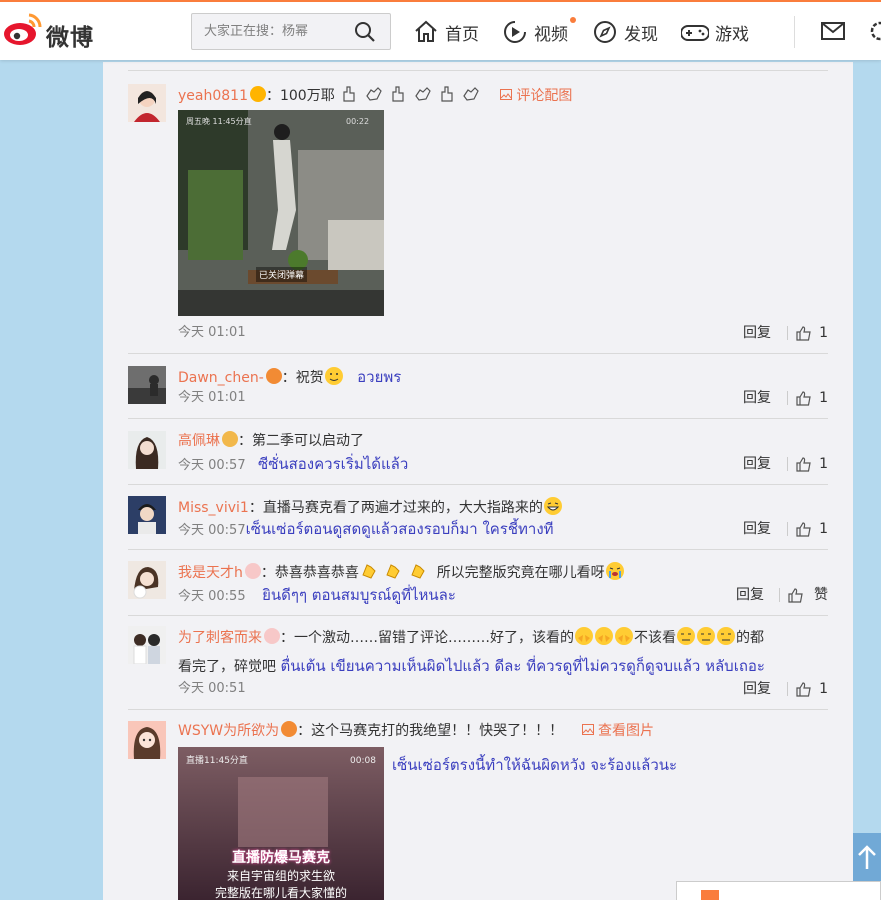 This screenshot has width=881, height=900. I want to click on comment-text: ：直播马赛克看了两遍才过来的，大大指路来的, so click(395, 508).